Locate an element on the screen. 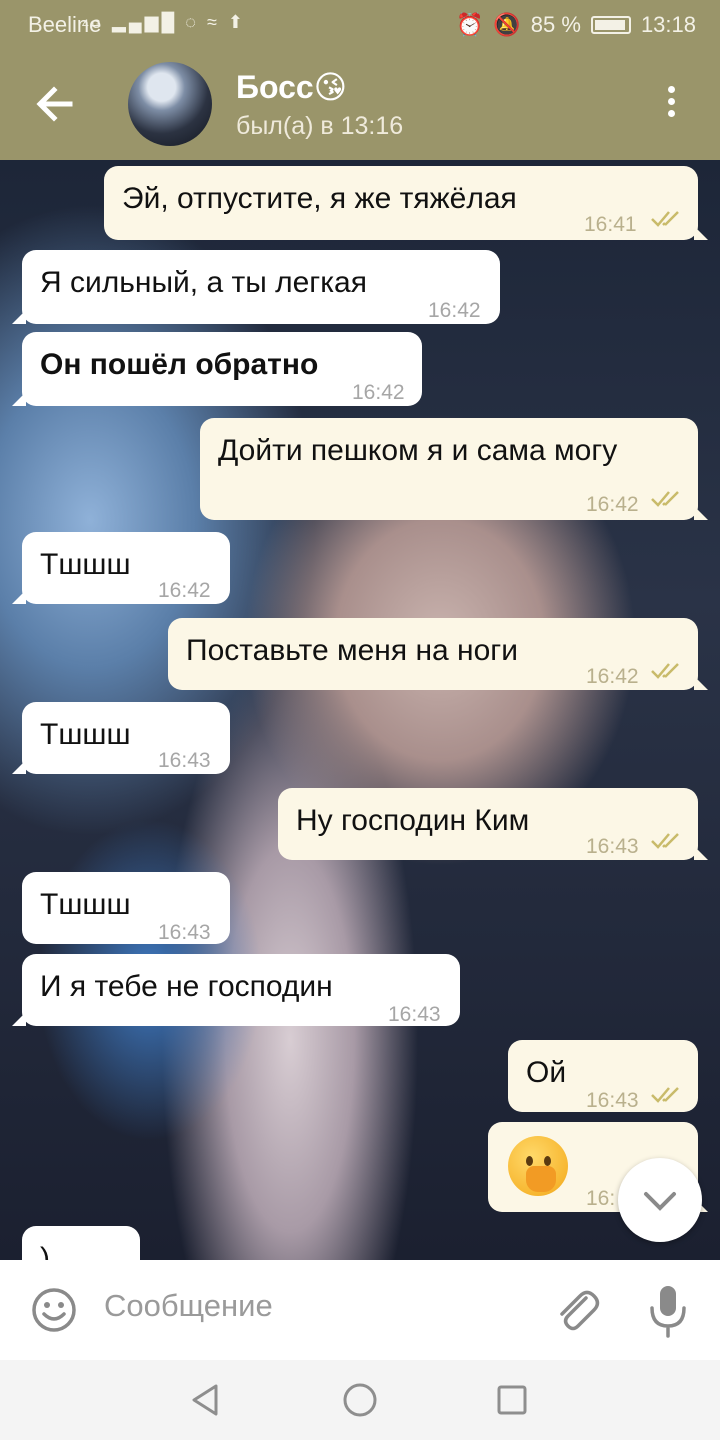  message-incoming: Я сильный, а ты легкая 16:42 is located at coordinates (256, 287).